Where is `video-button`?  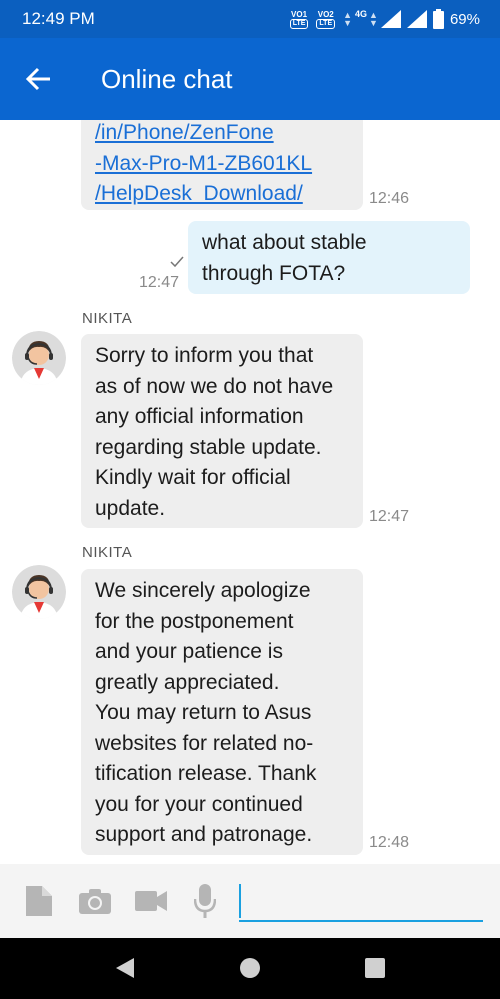 video-button is located at coordinates (151, 903).